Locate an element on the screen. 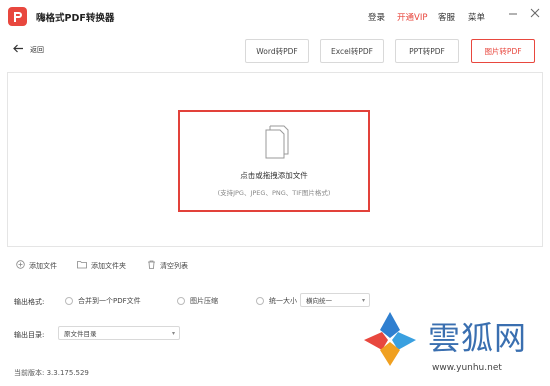 The height and width of the screenshot is (386, 550). drop-zone-hint: (支持JPG、JPEG、PNG、TIF图片格式) is located at coordinates (274, 193).